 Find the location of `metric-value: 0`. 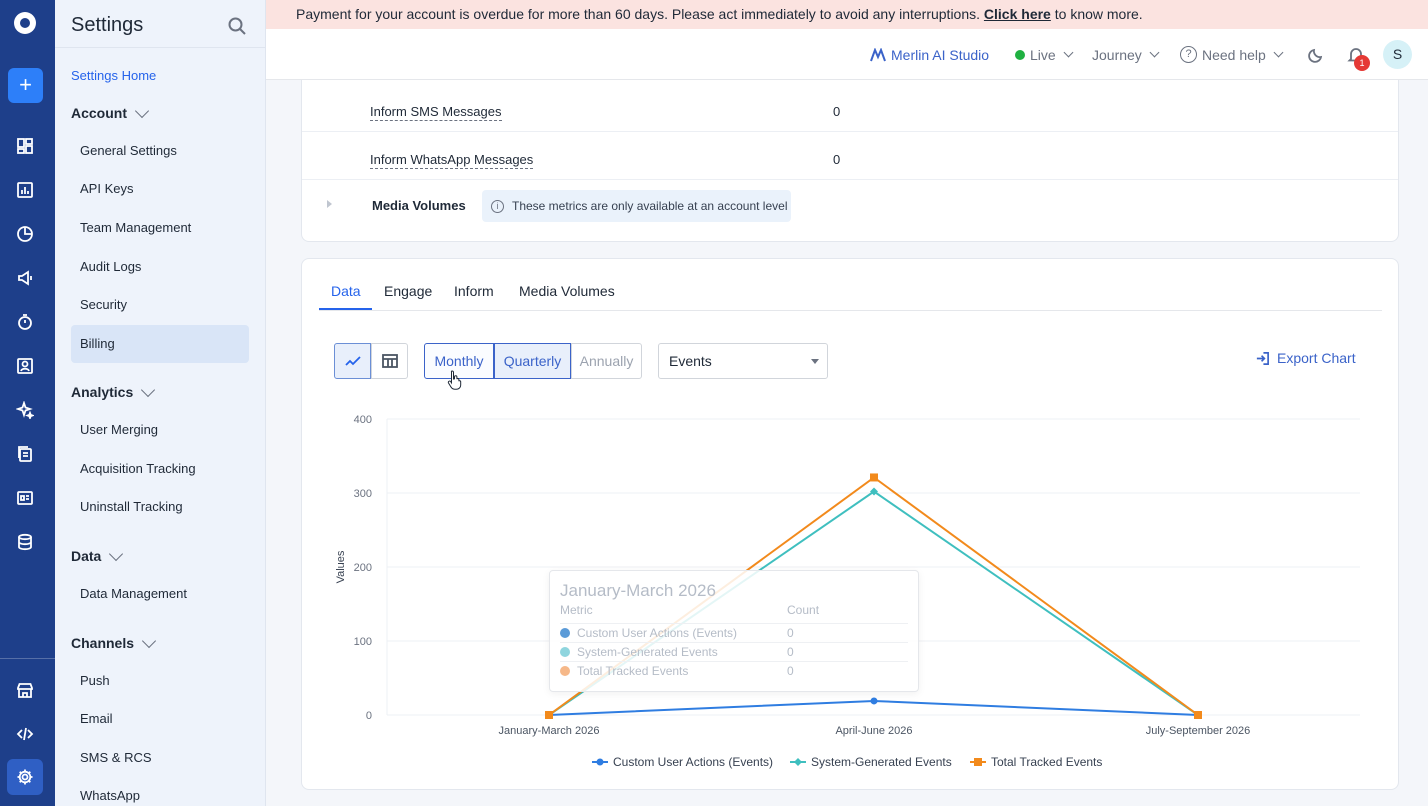

metric-value: 0 is located at coordinates (837, 159).